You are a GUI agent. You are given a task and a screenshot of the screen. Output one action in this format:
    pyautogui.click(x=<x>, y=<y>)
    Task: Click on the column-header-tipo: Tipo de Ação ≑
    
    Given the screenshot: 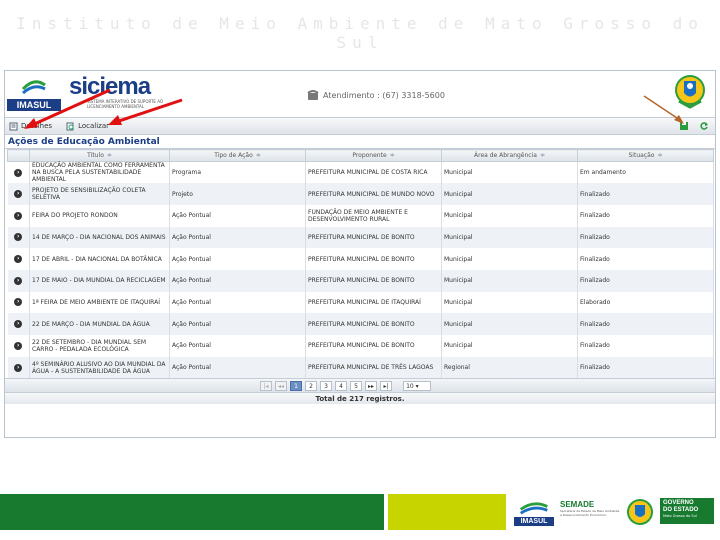 What is the action you would take?
    pyautogui.click(x=237, y=155)
    